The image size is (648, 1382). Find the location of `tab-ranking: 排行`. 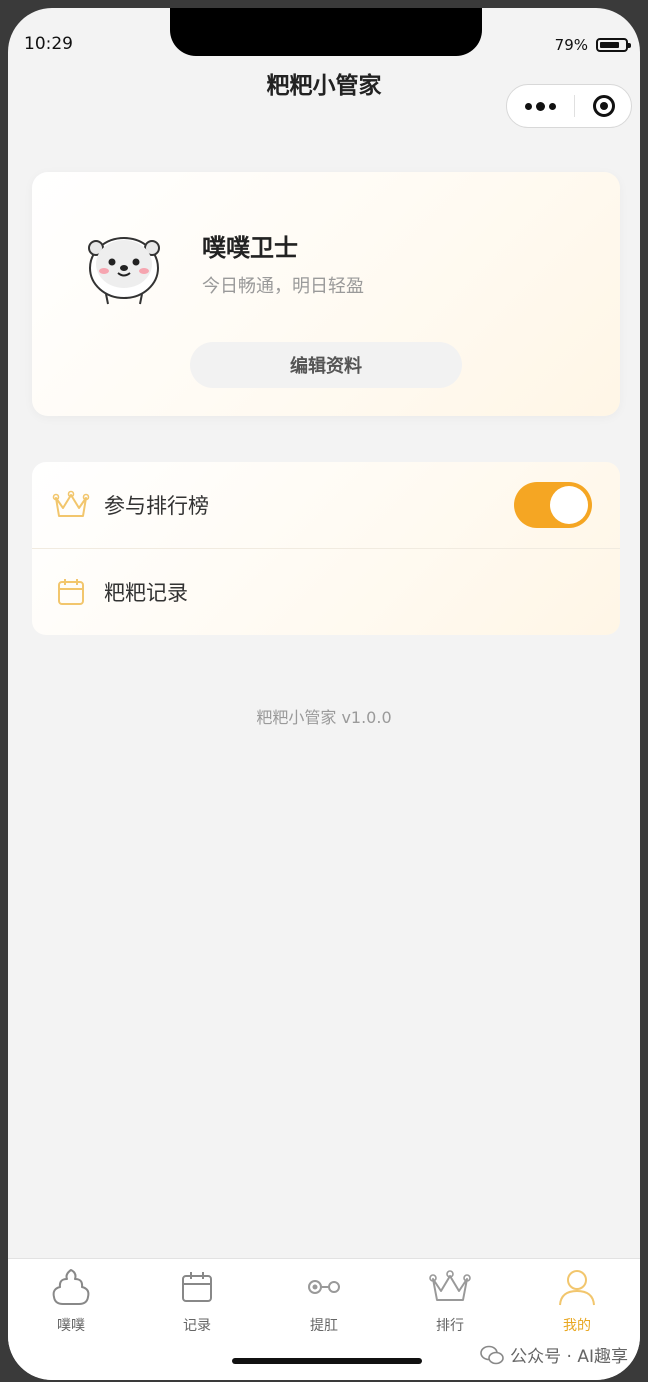

tab-ranking: 排行 is located at coordinates (450, 1300).